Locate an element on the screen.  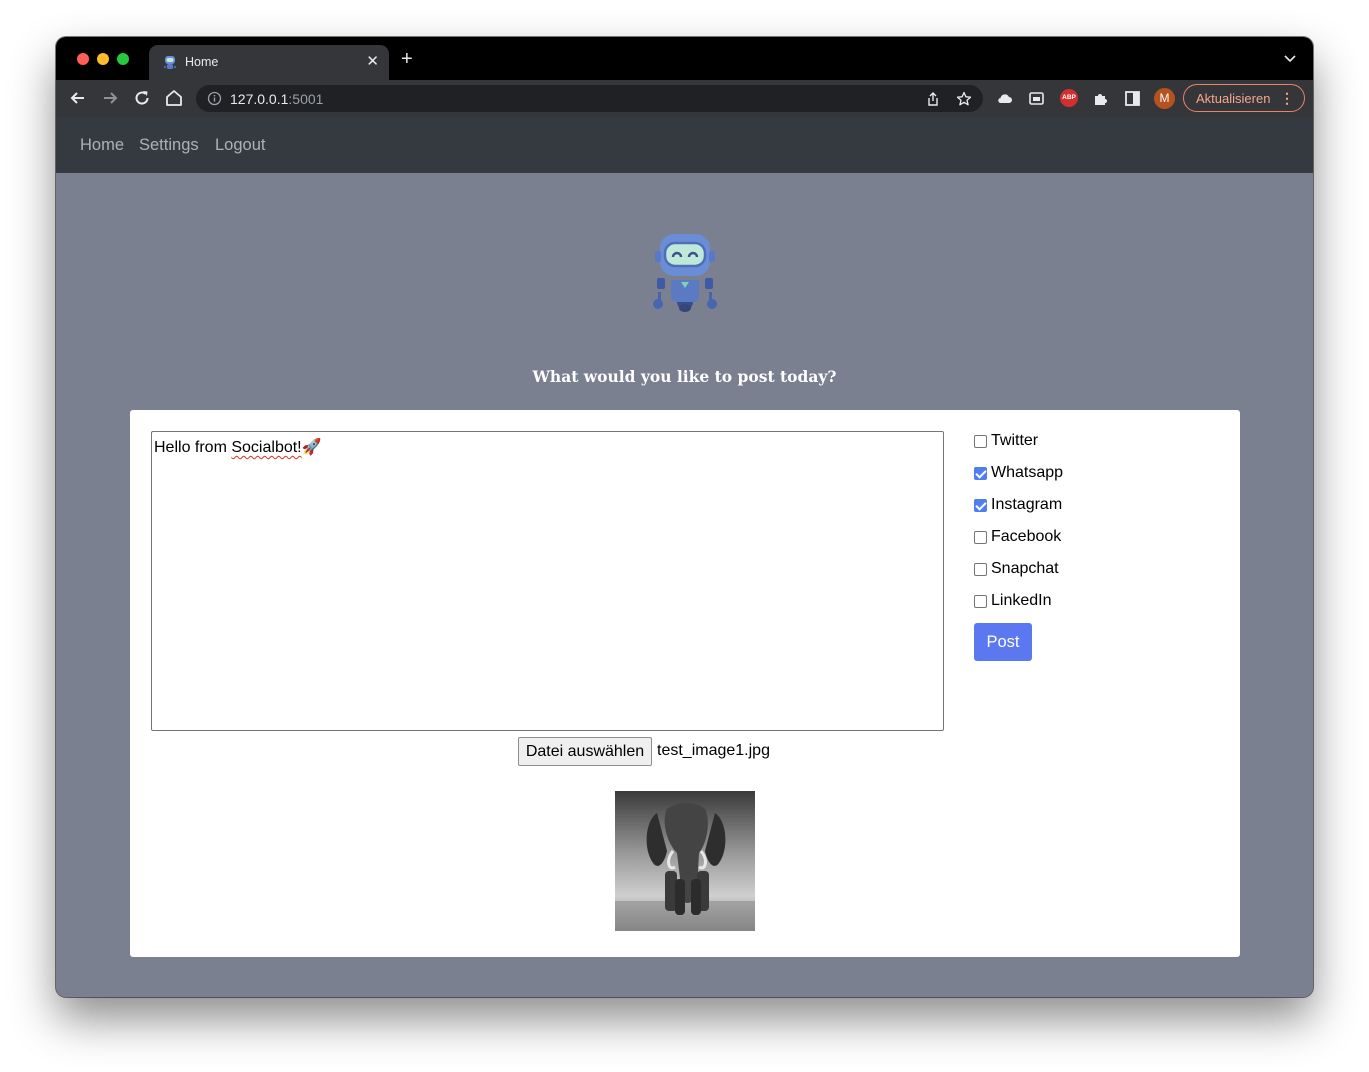
bookmark-star-icon is located at coordinates (964, 99).